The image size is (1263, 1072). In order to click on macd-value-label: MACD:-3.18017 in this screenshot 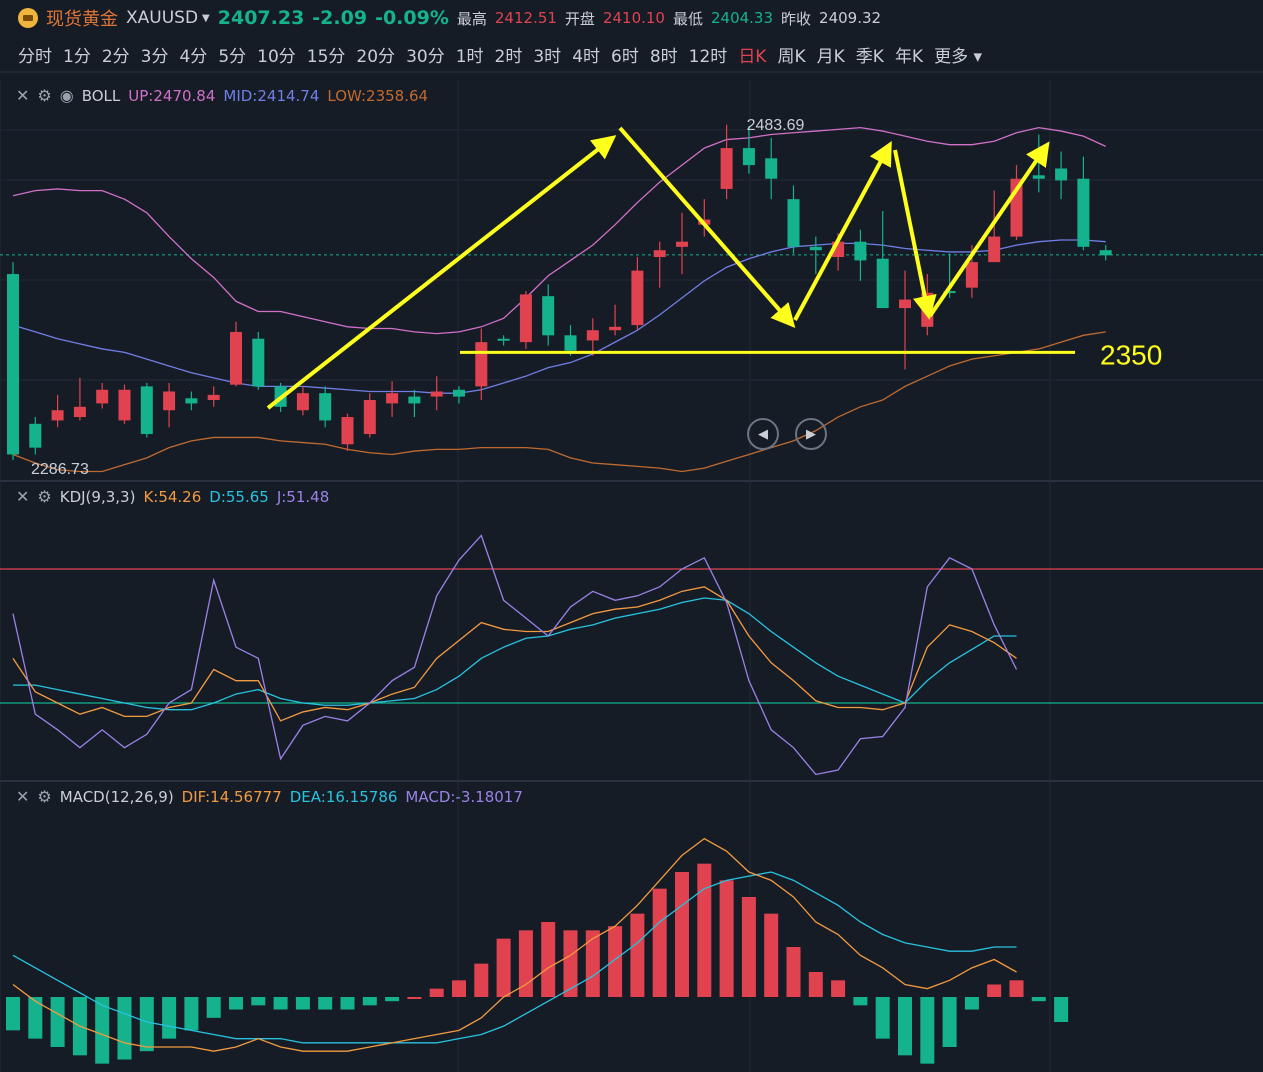, I will do `click(464, 796)`.